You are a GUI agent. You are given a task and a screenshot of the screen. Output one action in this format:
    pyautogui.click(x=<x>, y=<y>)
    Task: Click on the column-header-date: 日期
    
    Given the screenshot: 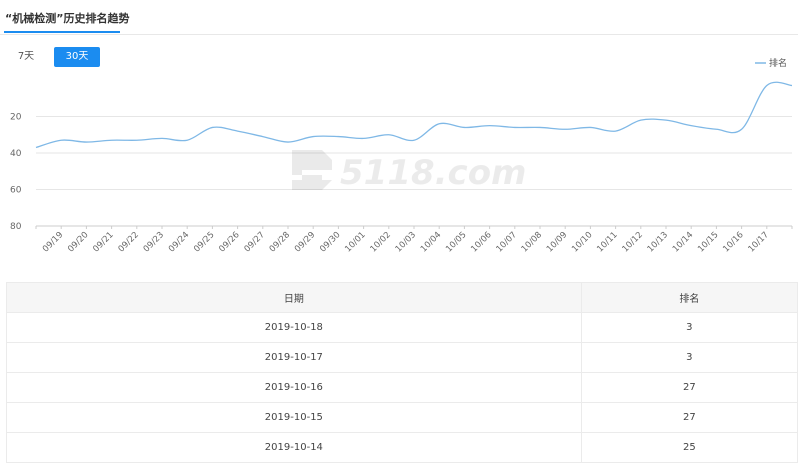 What is the action you would take?
    pyautogui.click(x=294, y=297)
    